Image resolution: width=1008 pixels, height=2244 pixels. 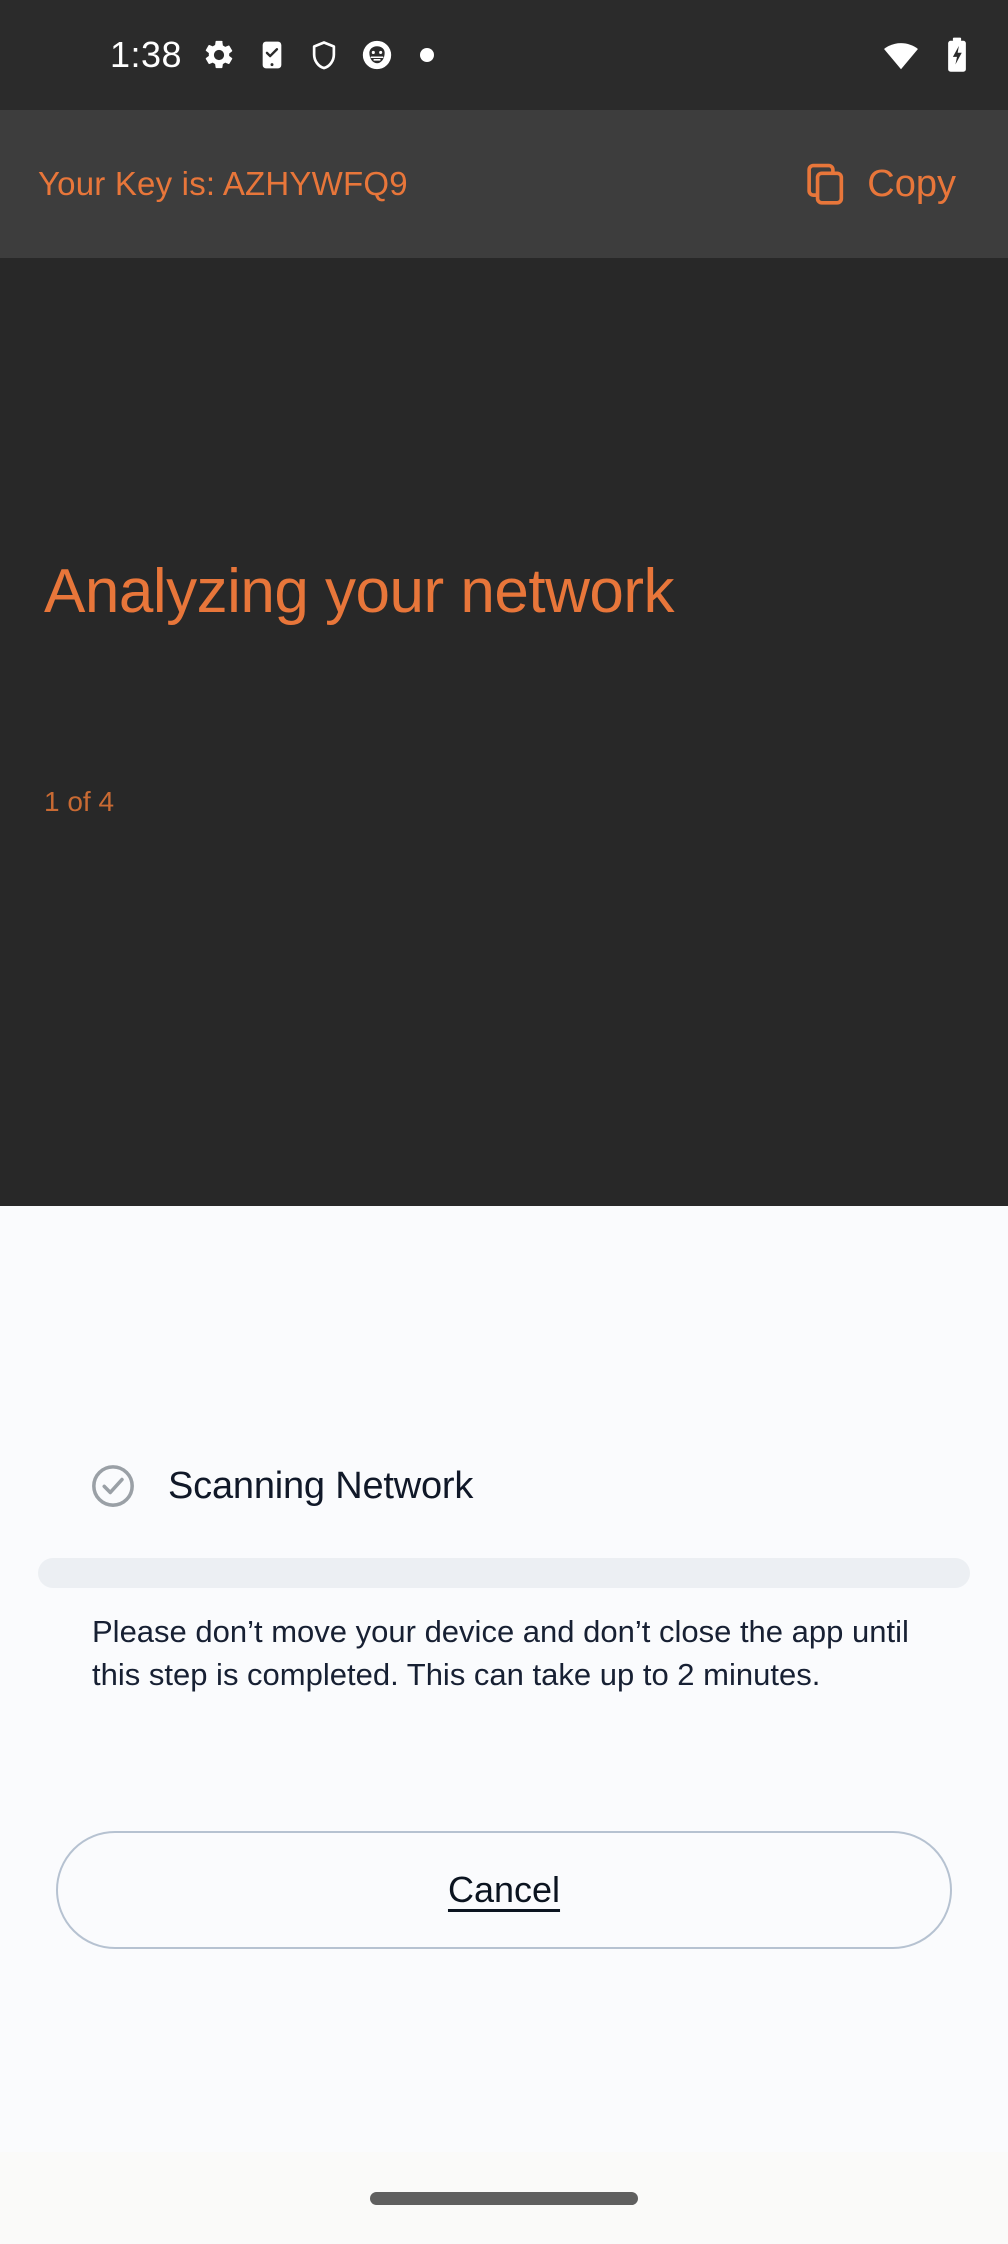 What do you see at coordinates (113, 1486) in the screenshot?
I see `check-circle-icon` at bounding box center [113, 1486].